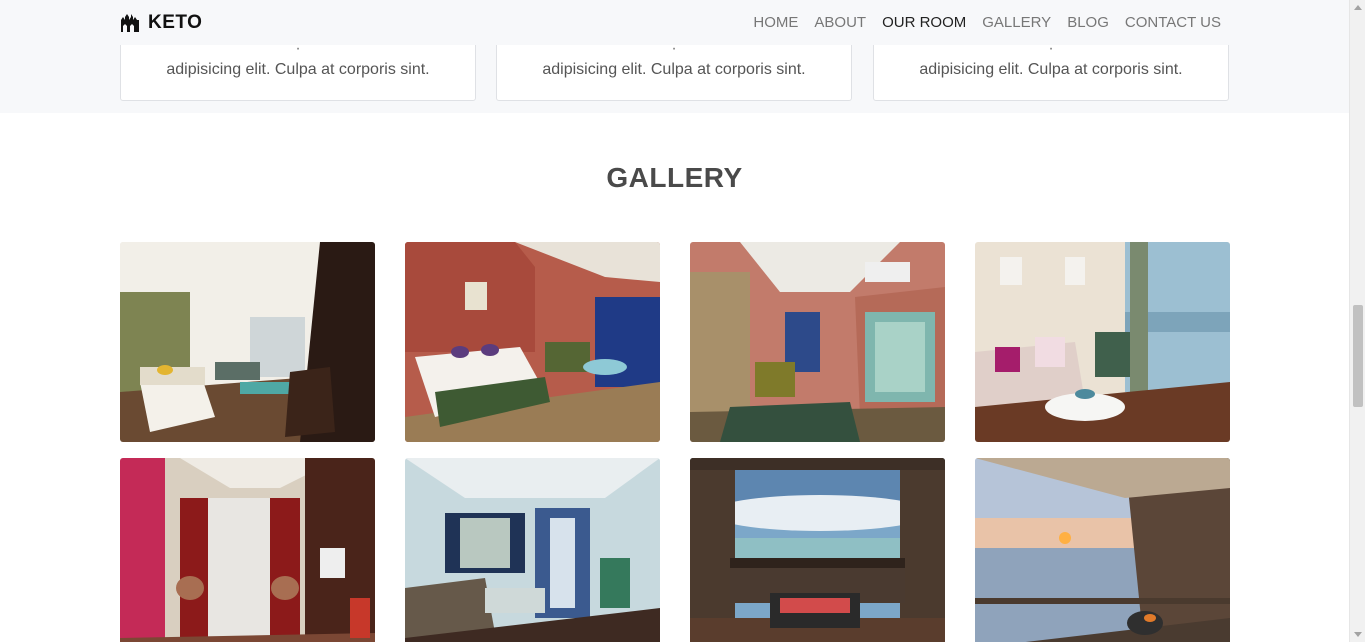  I want to click on castle-logo-icon, so click(130, 23).